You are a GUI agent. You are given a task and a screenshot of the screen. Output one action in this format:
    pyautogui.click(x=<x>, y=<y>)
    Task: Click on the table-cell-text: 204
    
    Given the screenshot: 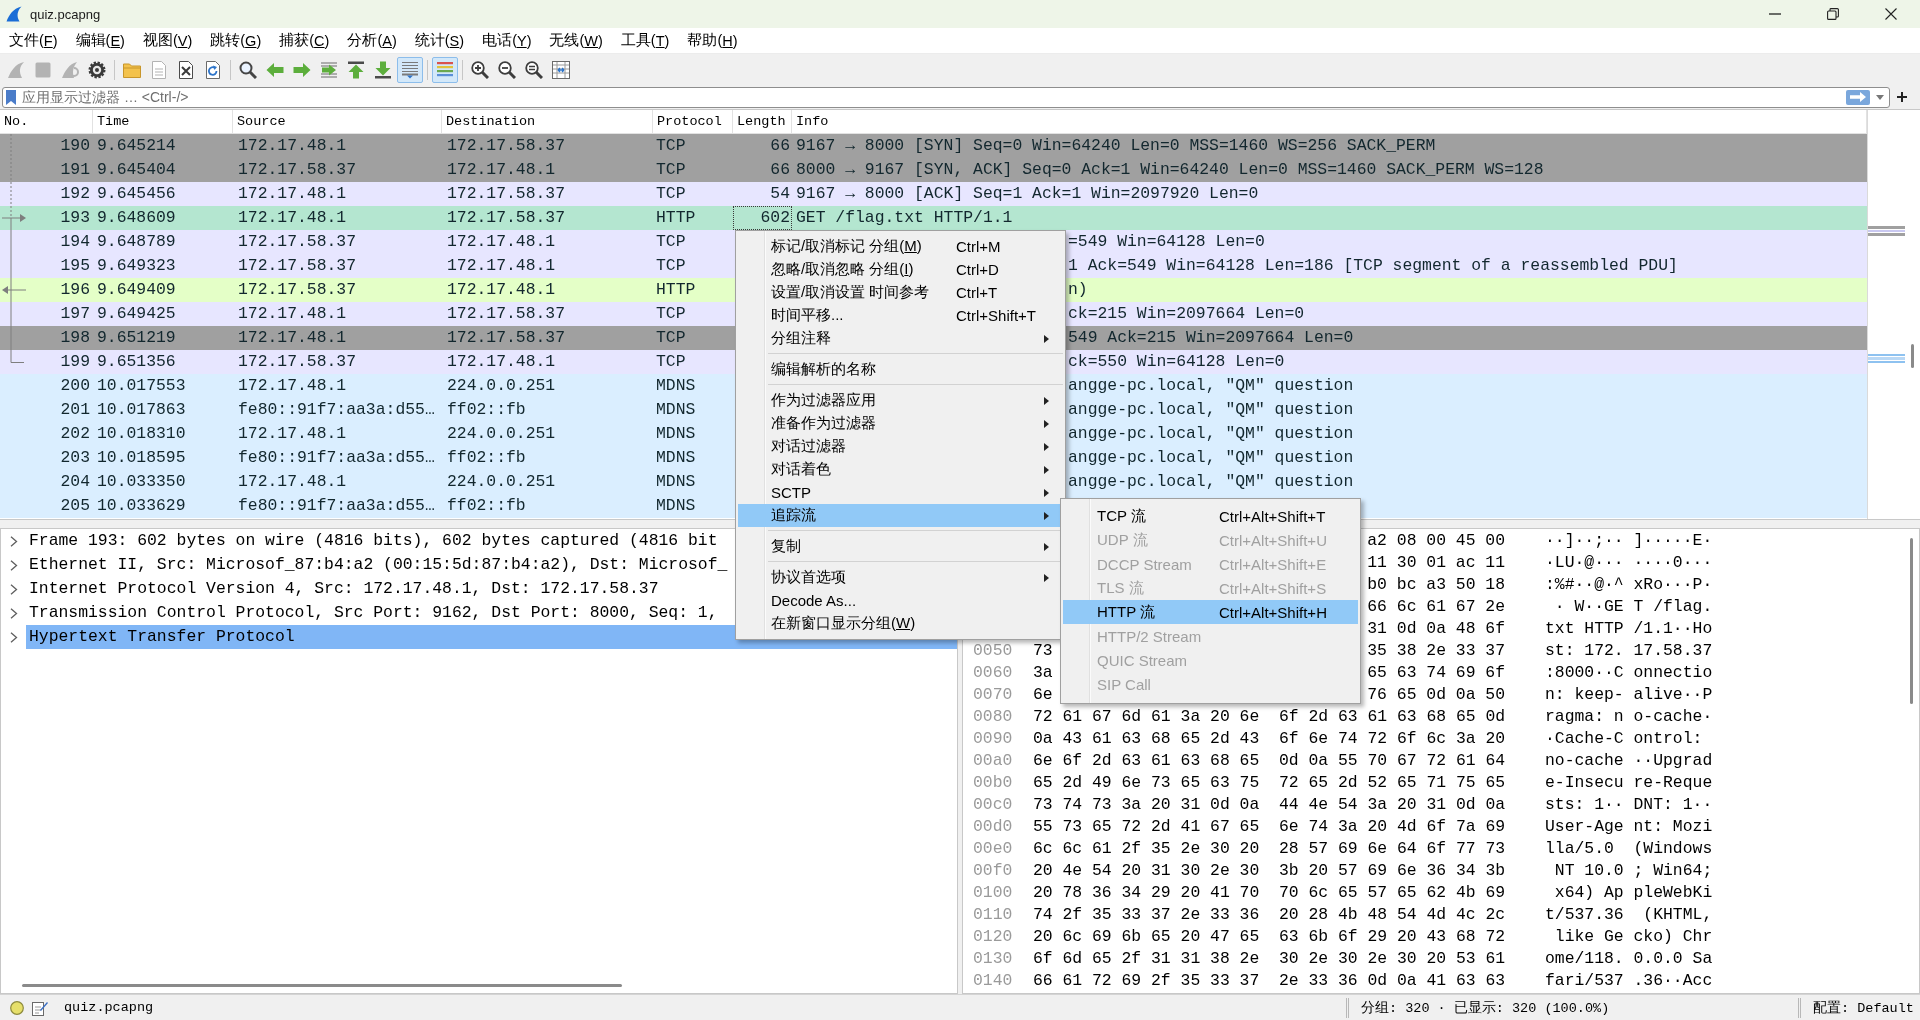 What is the action you would take?
    pyautogui.click(x=75, y=482)
    